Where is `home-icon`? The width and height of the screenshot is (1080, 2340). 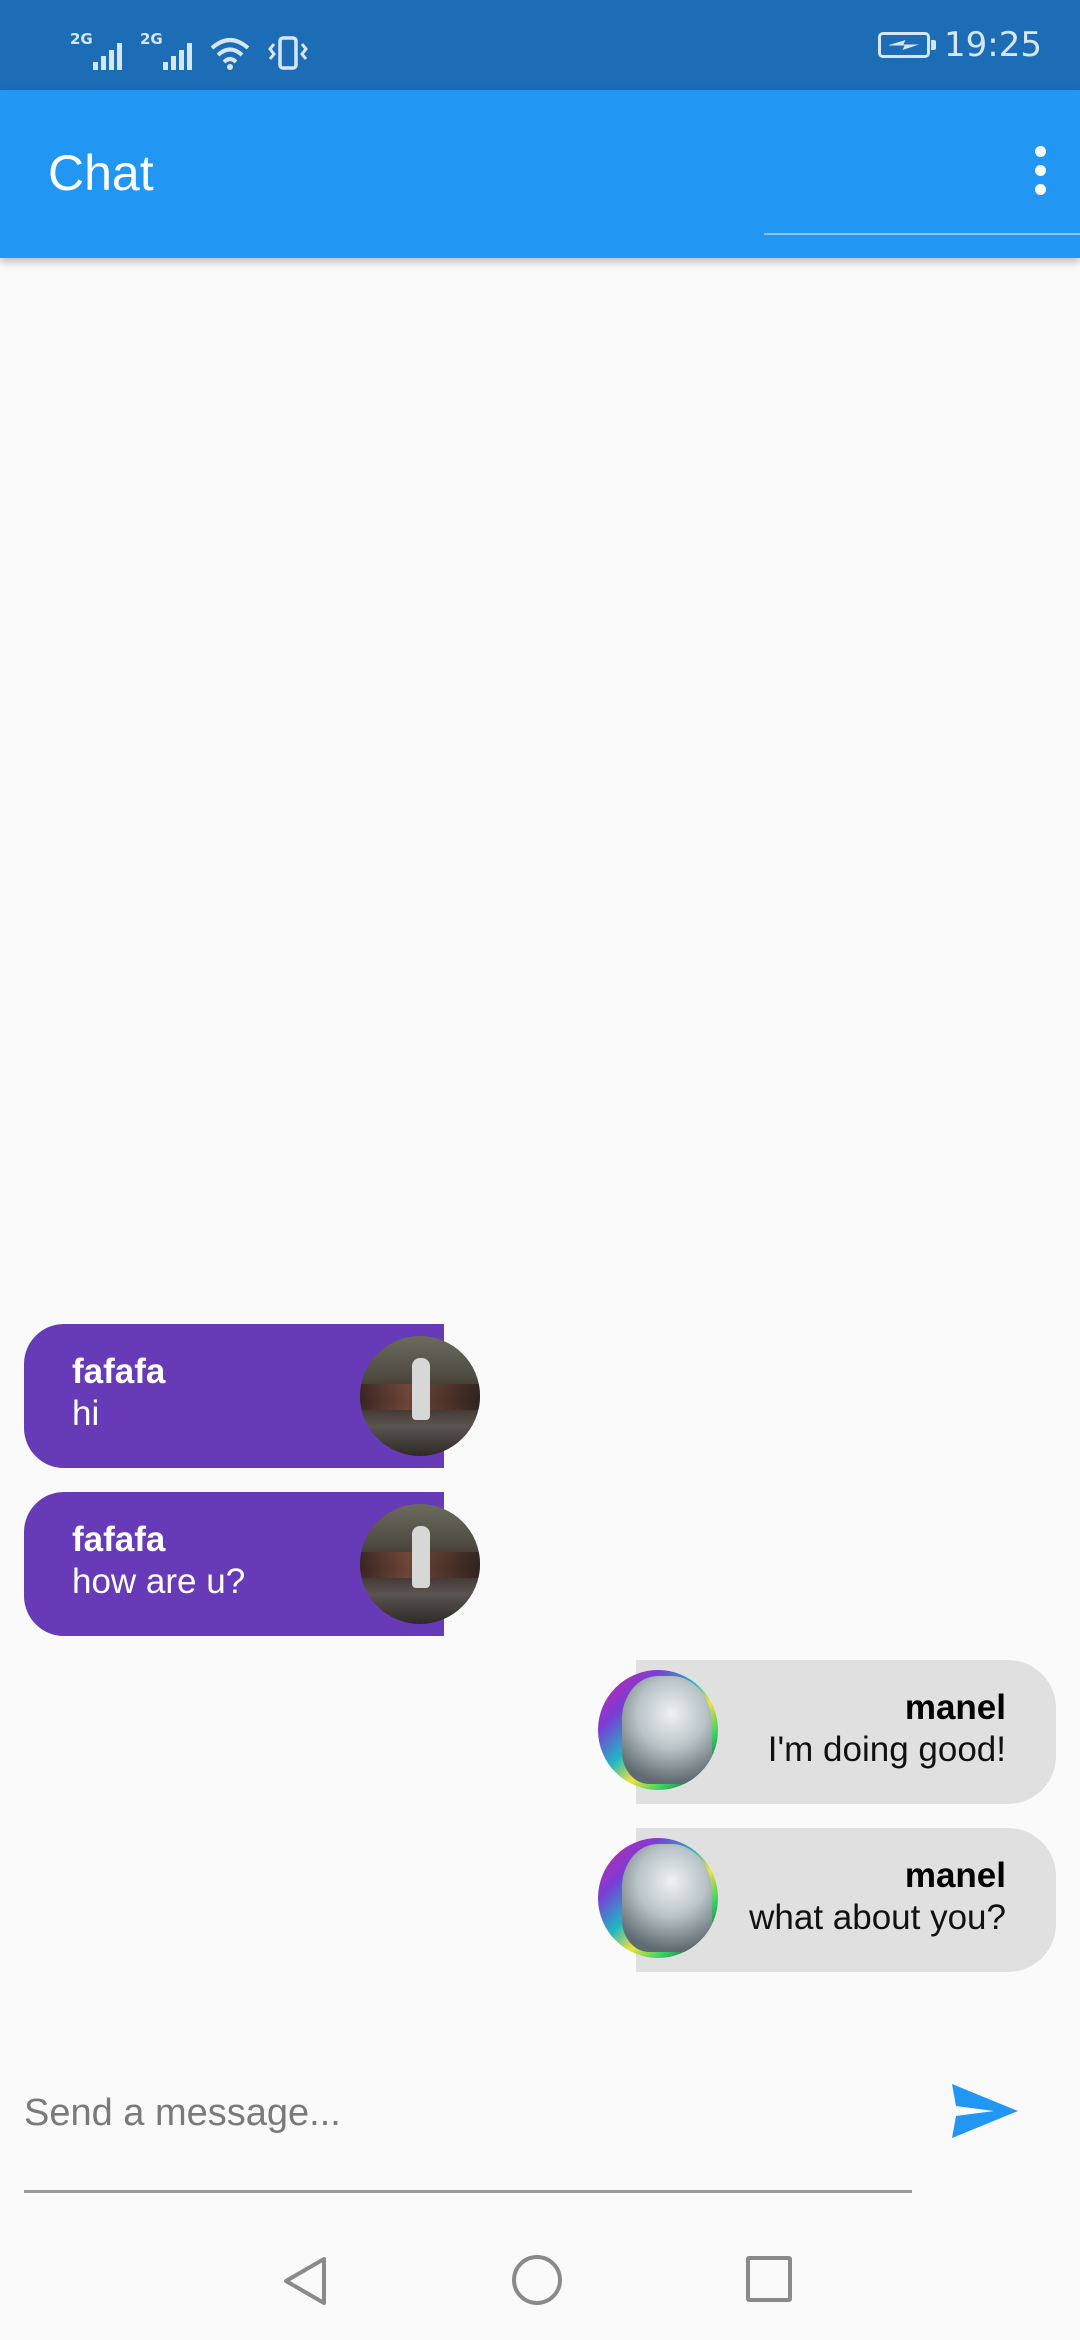
home-icon is located at coordinates (537, 2280).